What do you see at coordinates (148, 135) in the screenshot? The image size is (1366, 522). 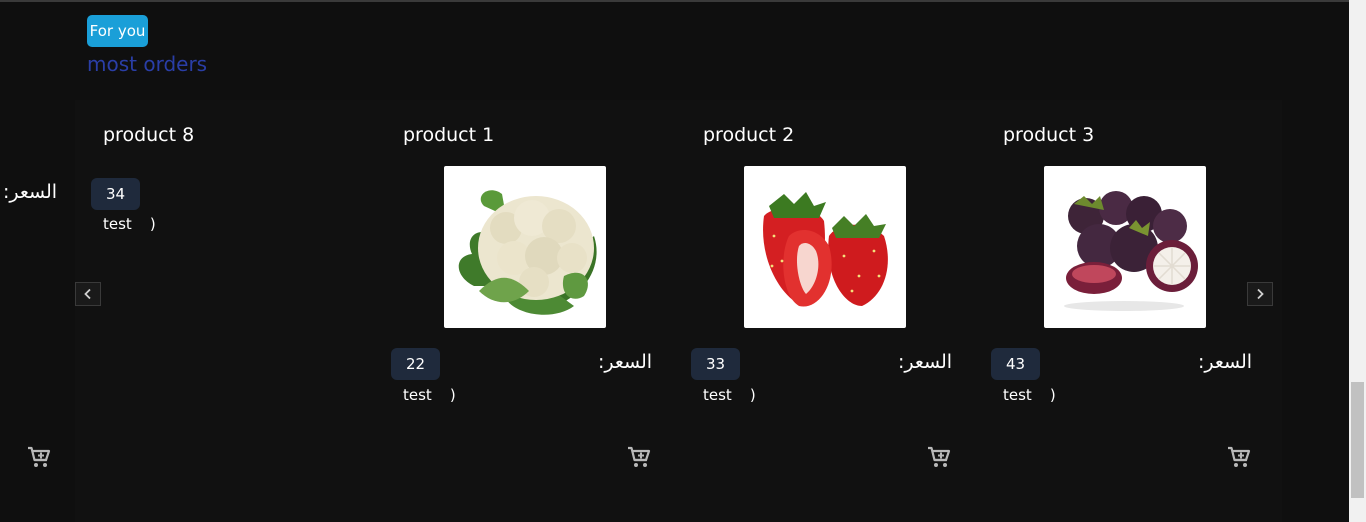 I see `product-title: product 8` at bounding box center [148, 135].